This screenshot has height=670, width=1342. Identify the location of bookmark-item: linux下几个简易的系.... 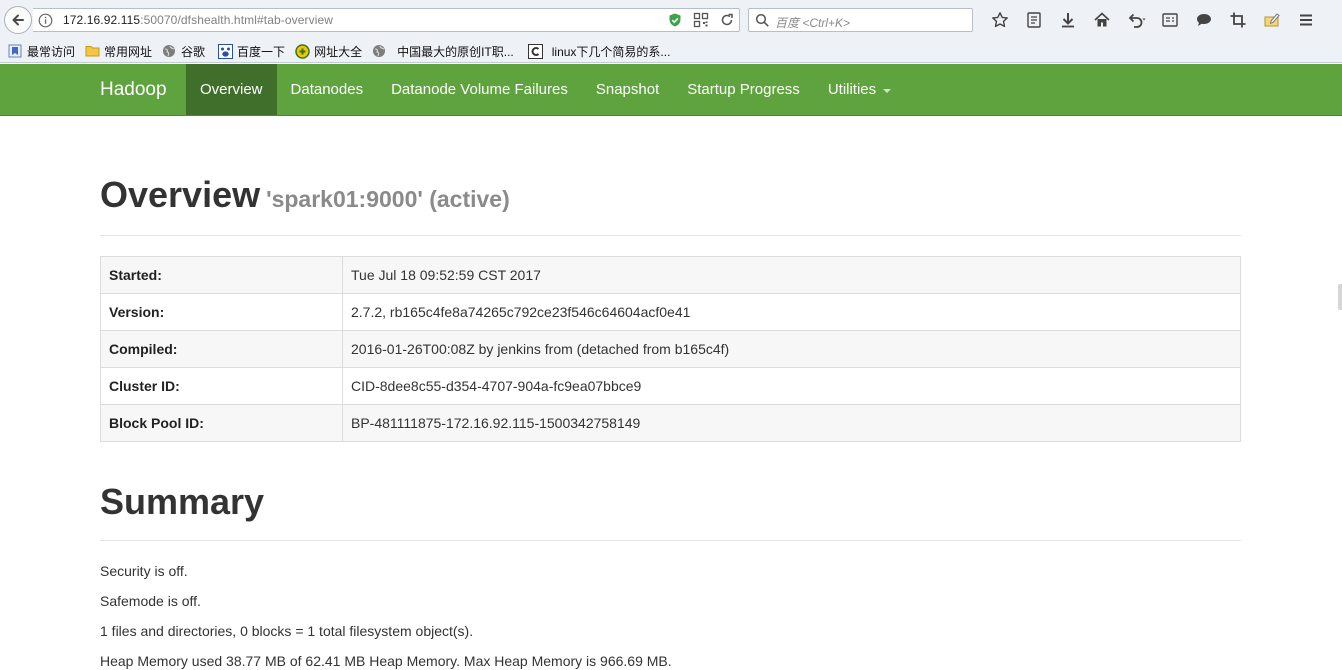
(599, 51).